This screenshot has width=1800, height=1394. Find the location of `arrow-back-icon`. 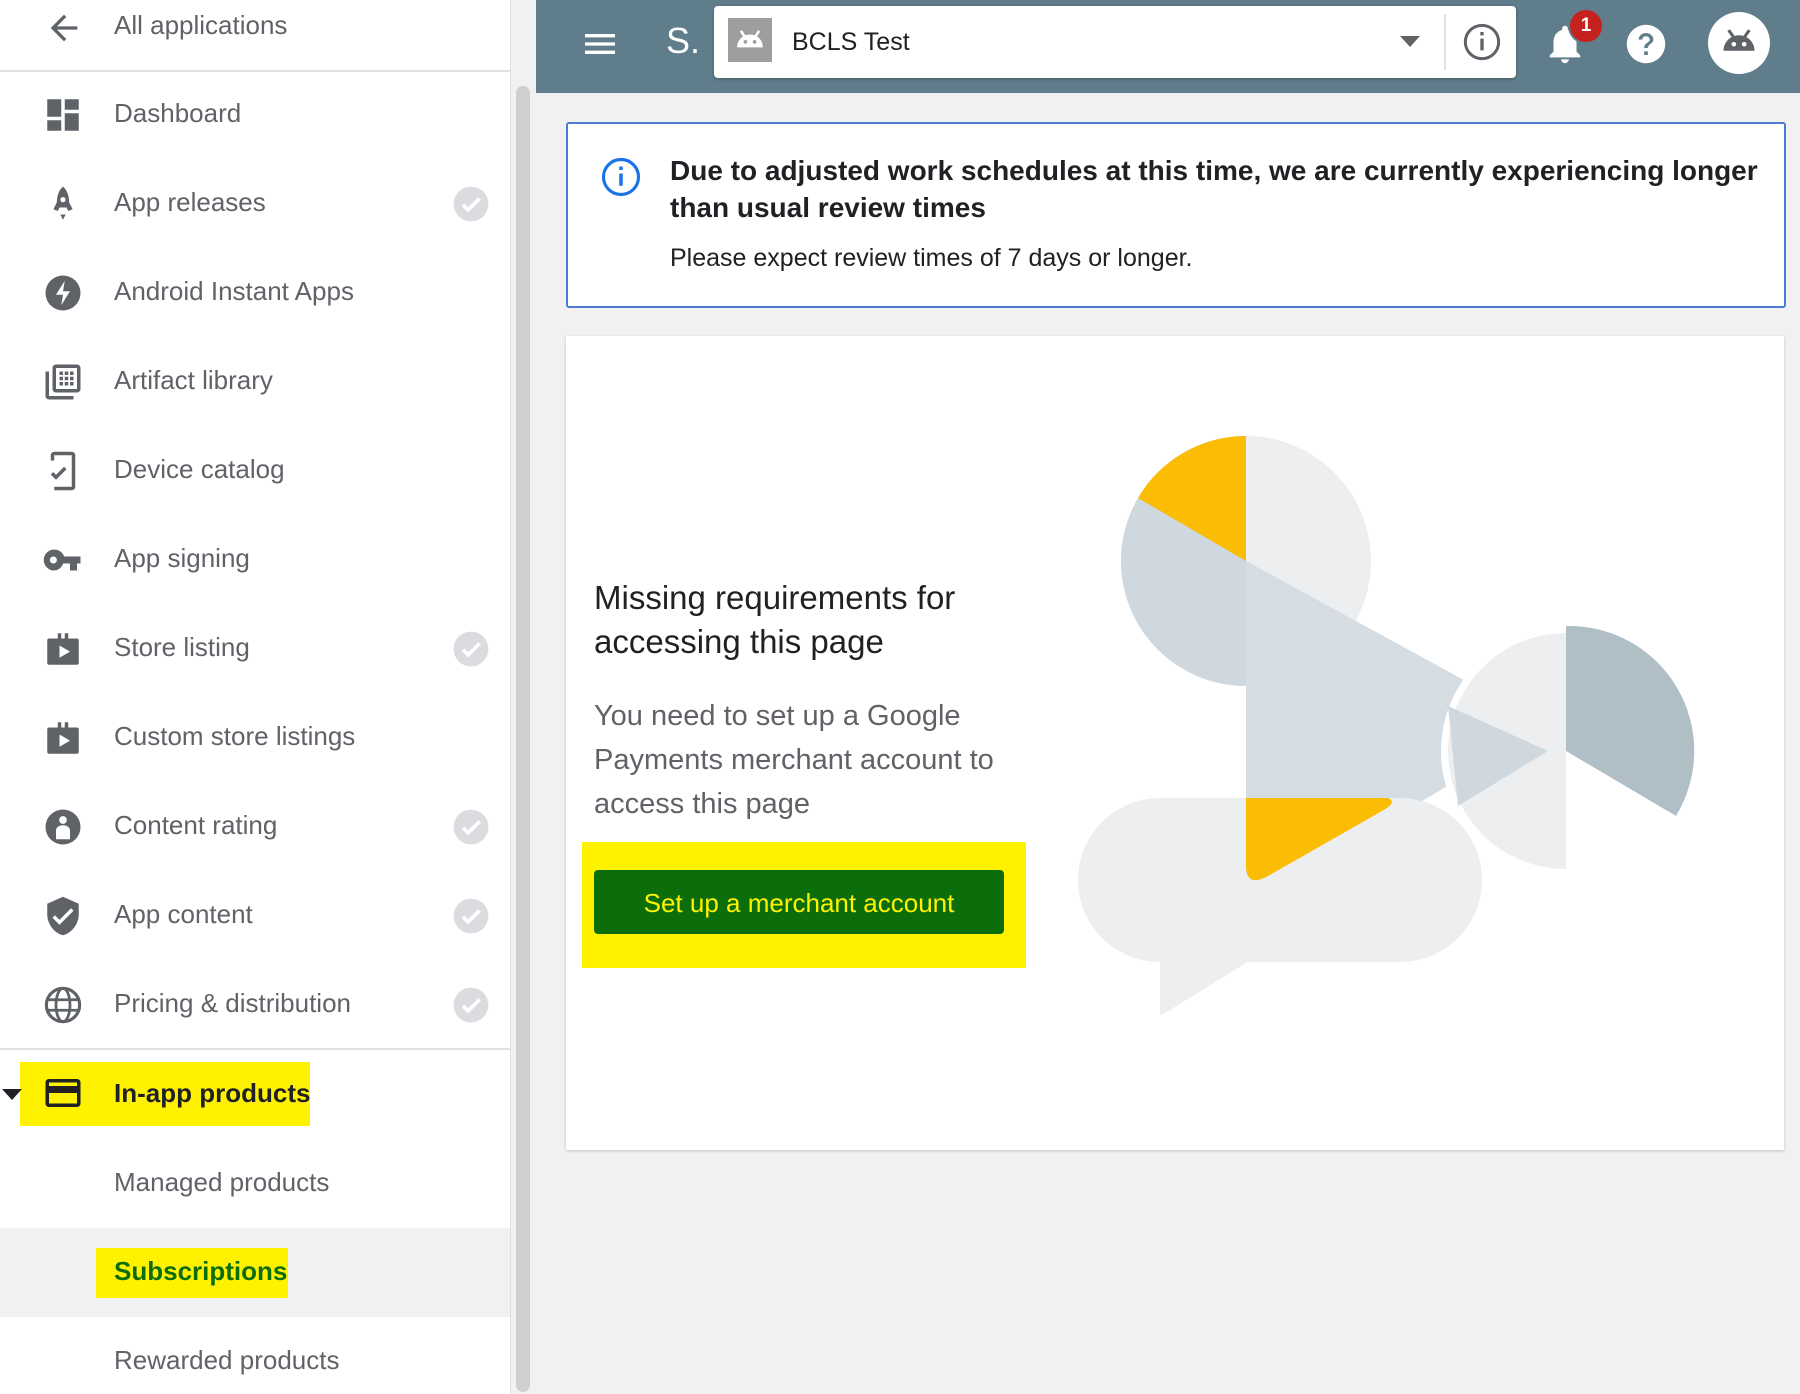

arrow-back-icon is located at coordinates (64, 28).